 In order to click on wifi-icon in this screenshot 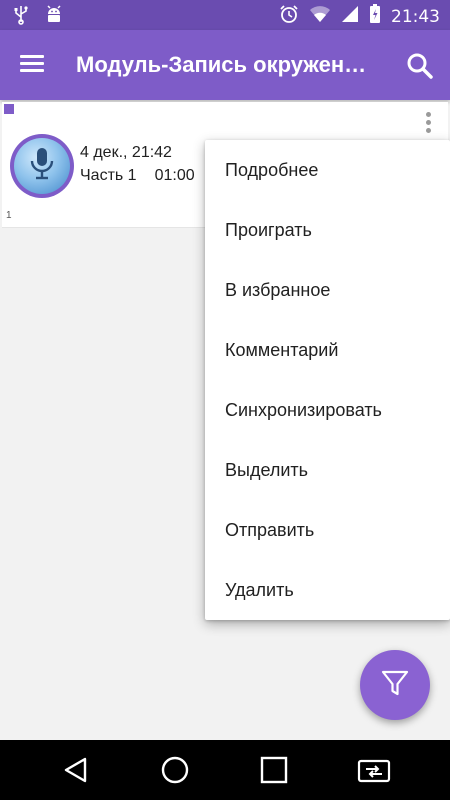, I will do `click(320, 16)`.